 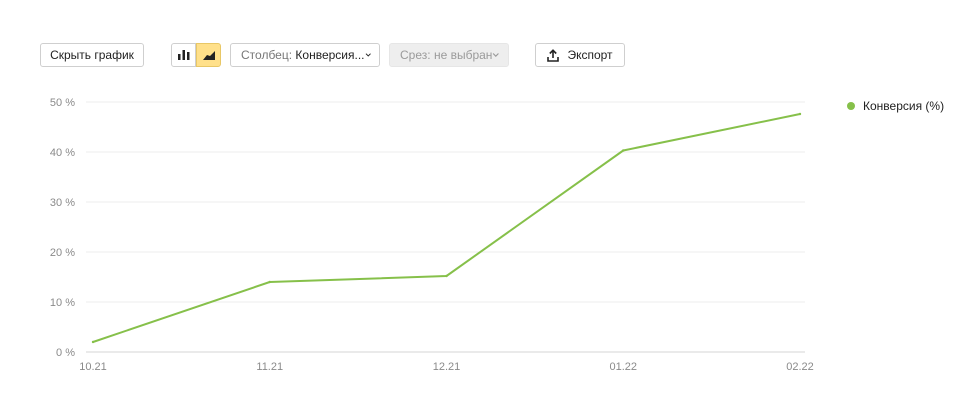 I want to click on x-tick-label: 01.22, so click(x=623, y=367).